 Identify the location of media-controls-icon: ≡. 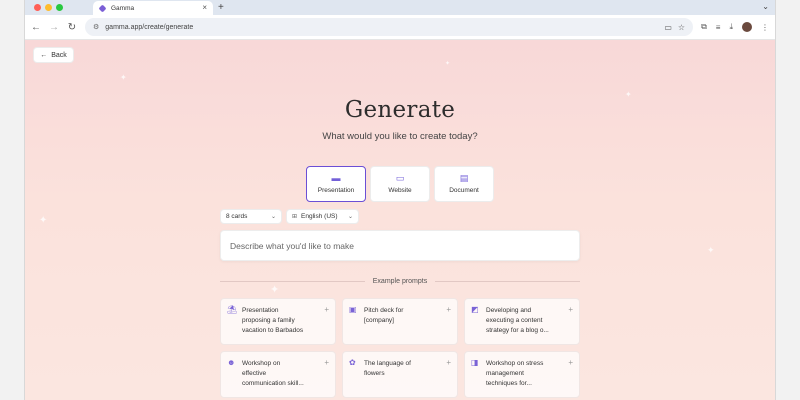
(718, 27).